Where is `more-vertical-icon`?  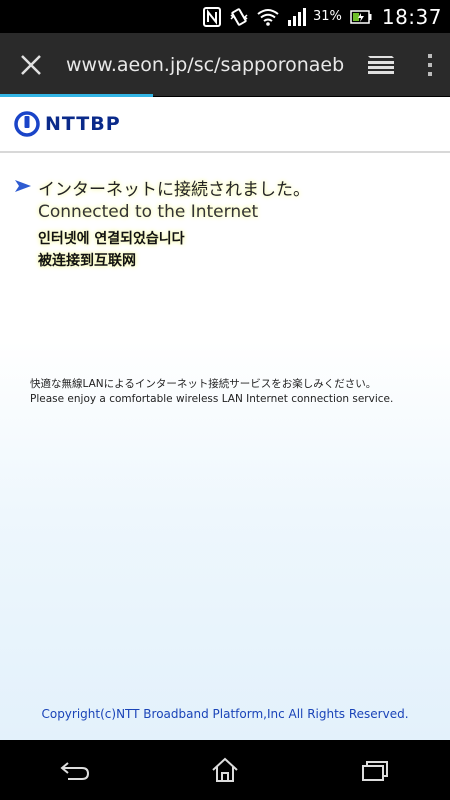
more-vertical-icon is located at coordinates (430, 64).